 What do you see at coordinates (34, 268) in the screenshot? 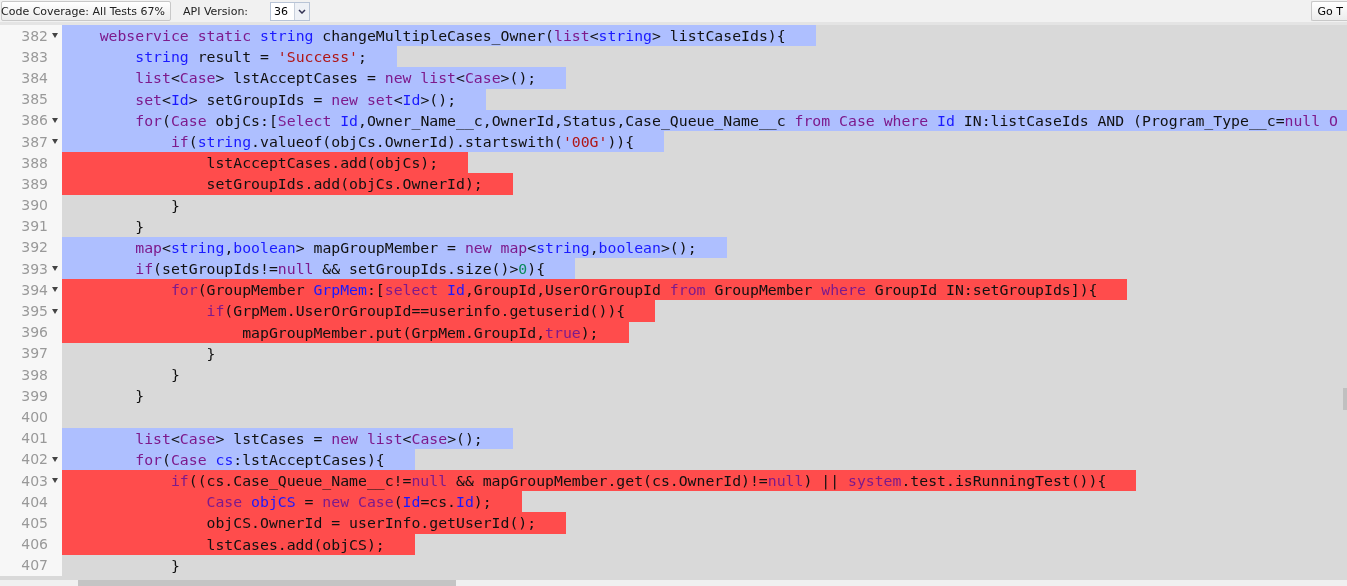
I see `line-number: 393` at bounding box center [34, 268].